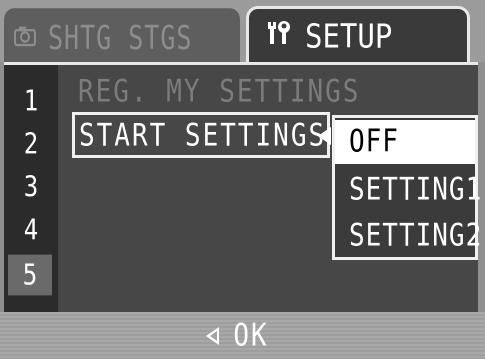 The width and height of the screenshot is (485, 359). Describe the element at coordinates (280, 36) in the screenshot. I see `tools-icon` at that location.